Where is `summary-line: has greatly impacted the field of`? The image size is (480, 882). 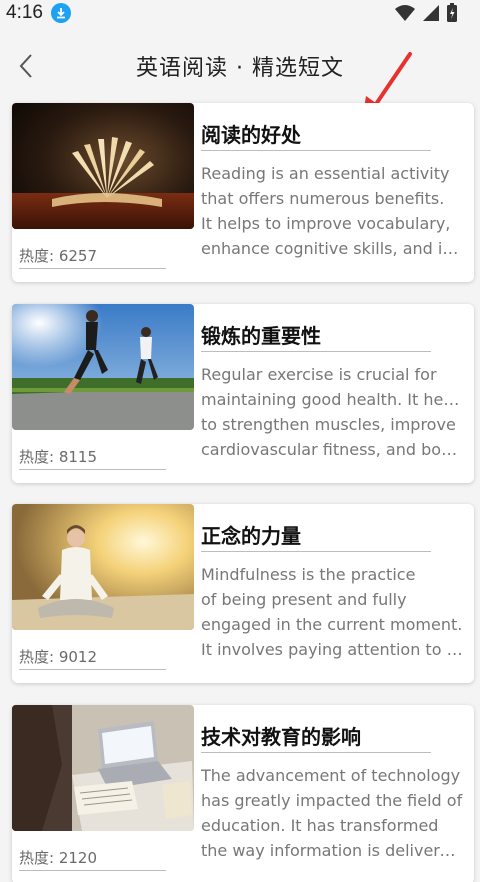 summary-line: has greatly impacted the field of is located at coordinates (332, 800).